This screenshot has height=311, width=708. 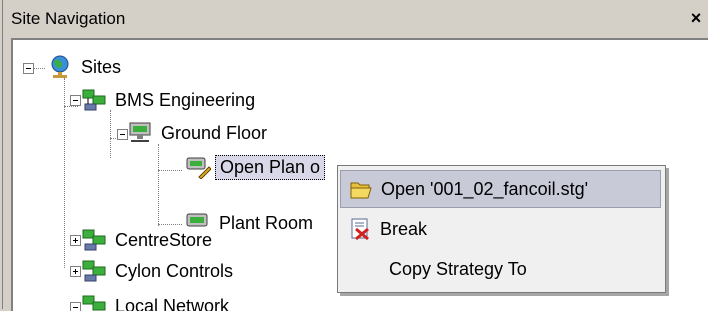 What do you see at coordinates (75, 240) in the screenshot?
I see `centrestore-expand-toggle` at bounding box center [75, 240].